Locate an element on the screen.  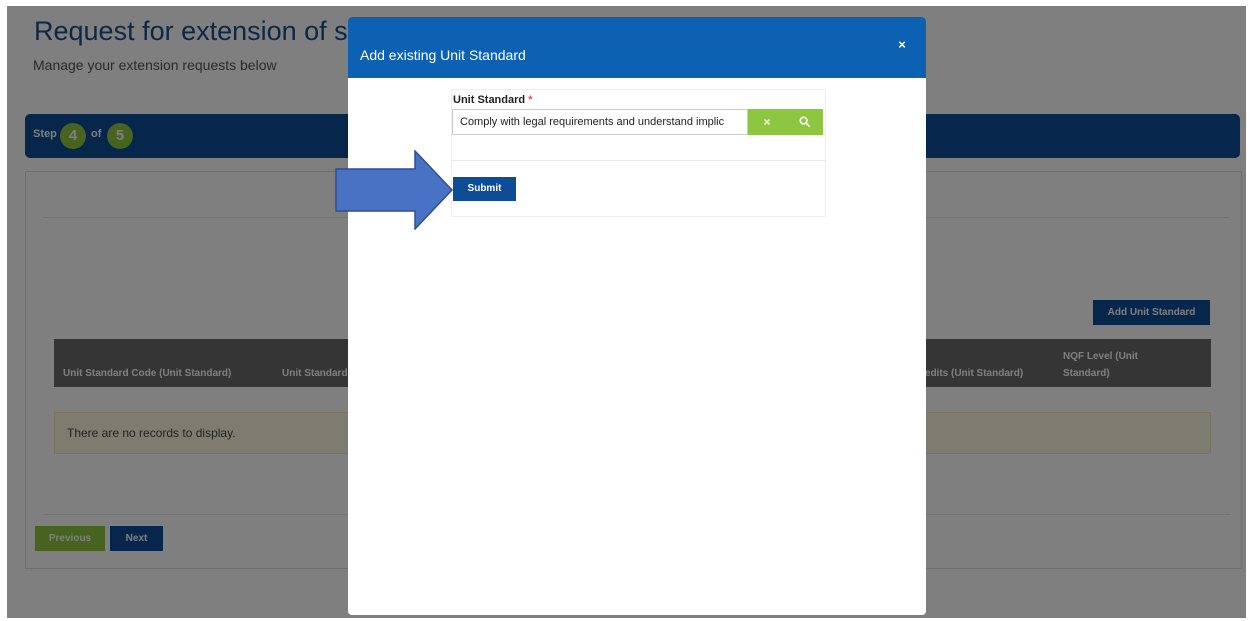
clear-button: × is located at coordinates (767, 122).